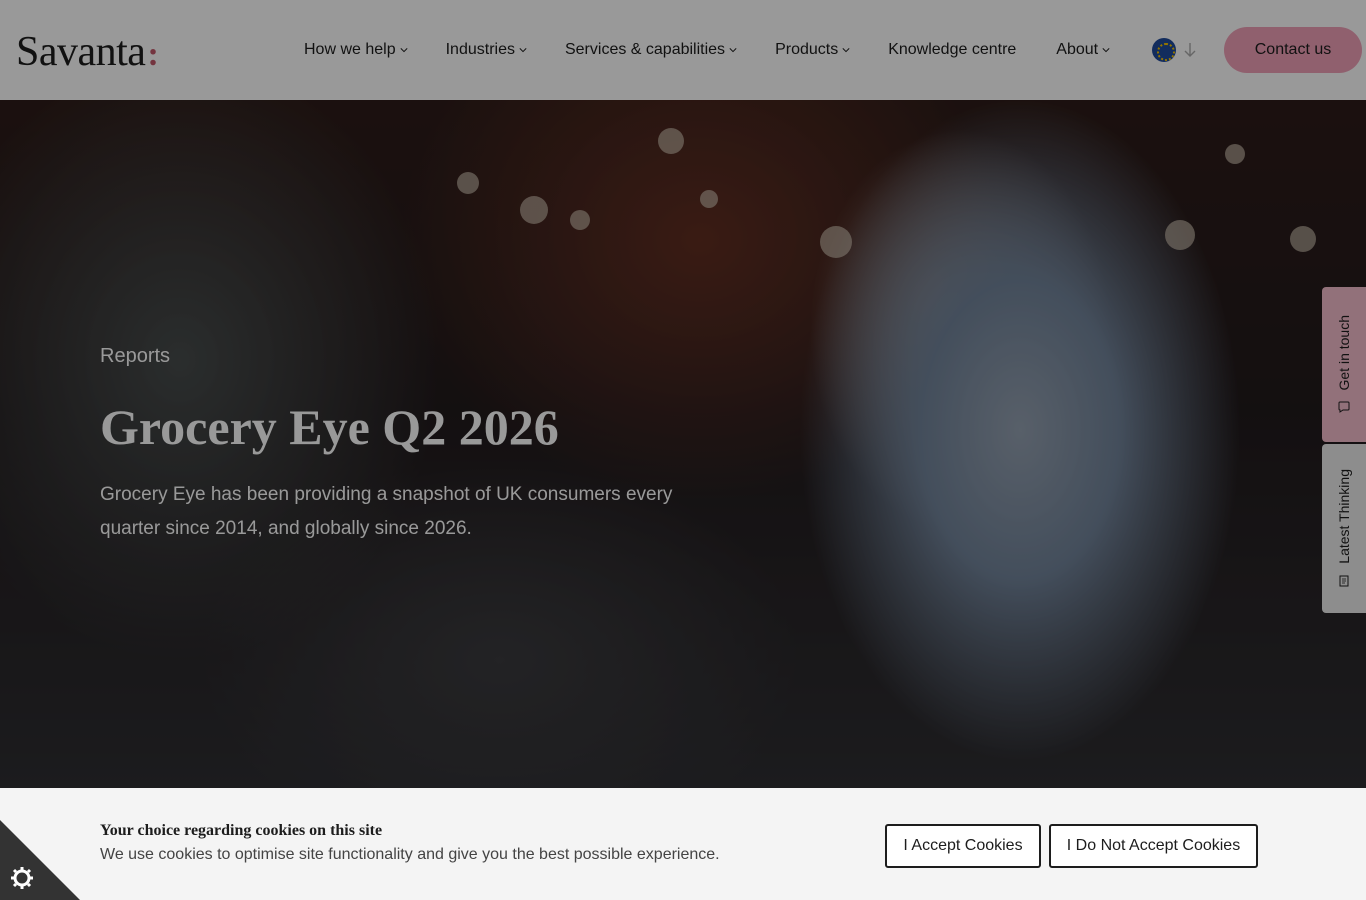 The image size is (1366, 900). Describe the element at coordinates (135, 356) in the screenshot. I see `content-category: Reports` at that location.